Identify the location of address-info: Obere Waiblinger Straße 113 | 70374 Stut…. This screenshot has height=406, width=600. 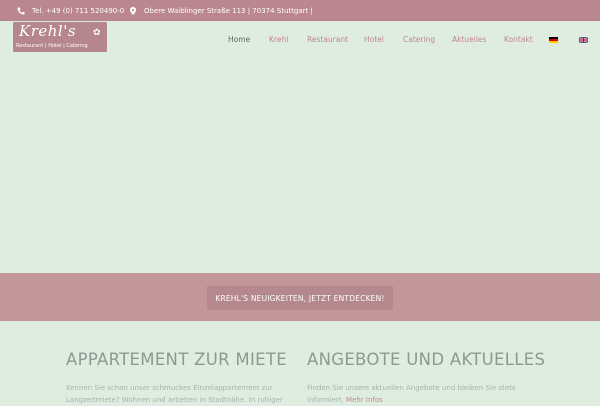
(221, 10).